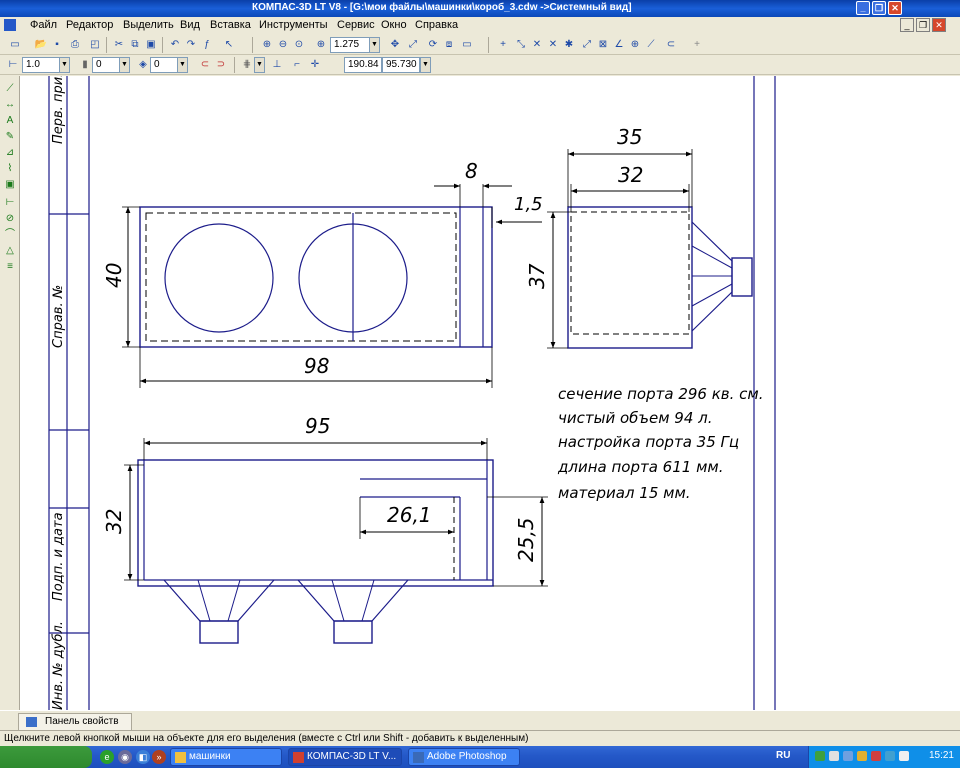 The height and width of the screenshot is (768, 960). What do you see at coordinates (43, 25) in the screenshot?
I see `menu-file: Файл` at bounding box center [43, 25].